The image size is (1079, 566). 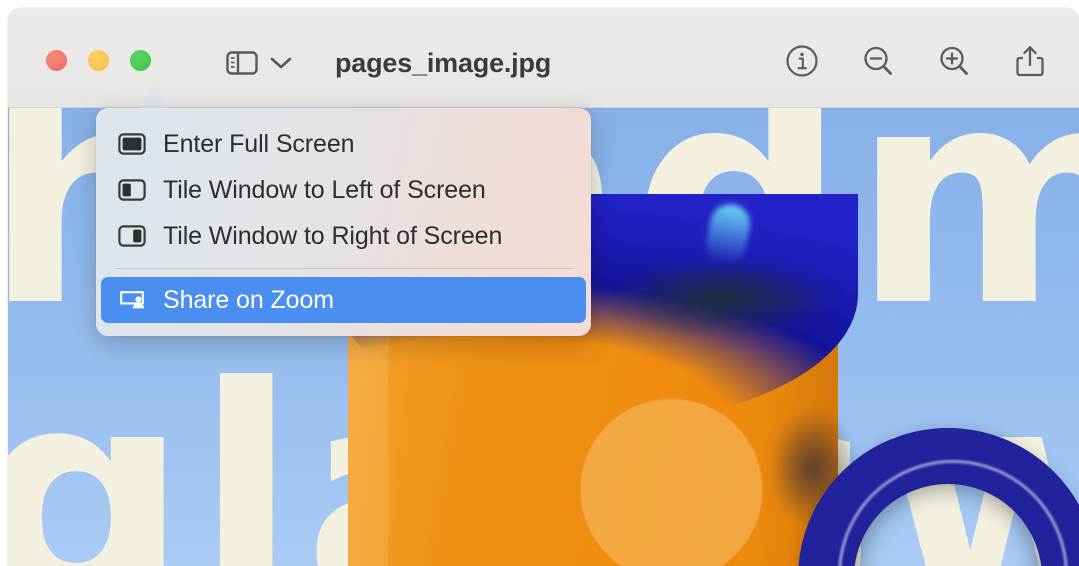 What do you see at coordinates (443, 63) in the screenshot?
I see `window-title: pages_image.jpg` at bounding box center [443, 63].